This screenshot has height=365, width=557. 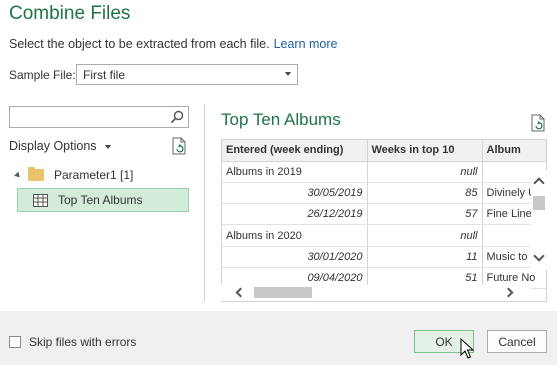 What do you see at coordinates (514, 151) in the screenshot?
I see `column-header: Album` at bounding box center [514, 151].